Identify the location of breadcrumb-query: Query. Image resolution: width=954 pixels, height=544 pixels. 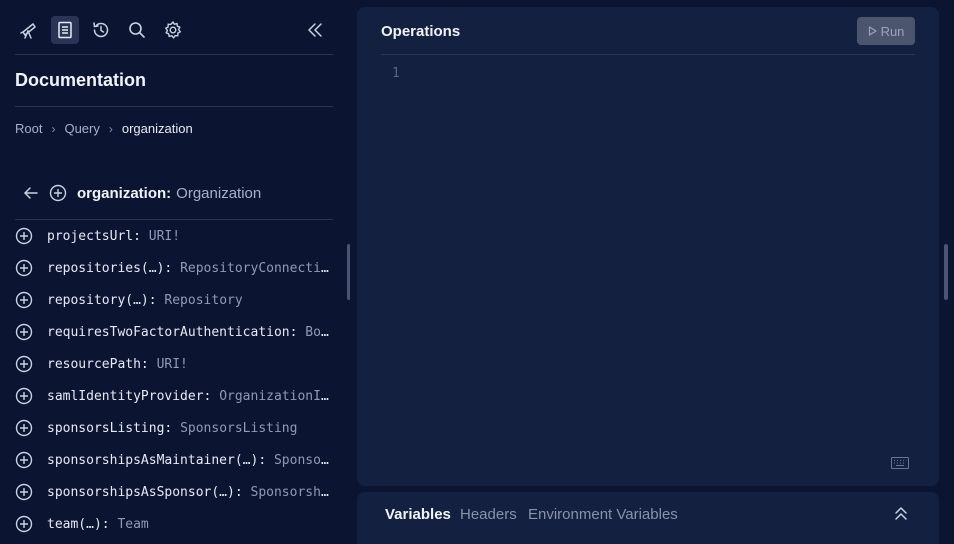
(81, 128).